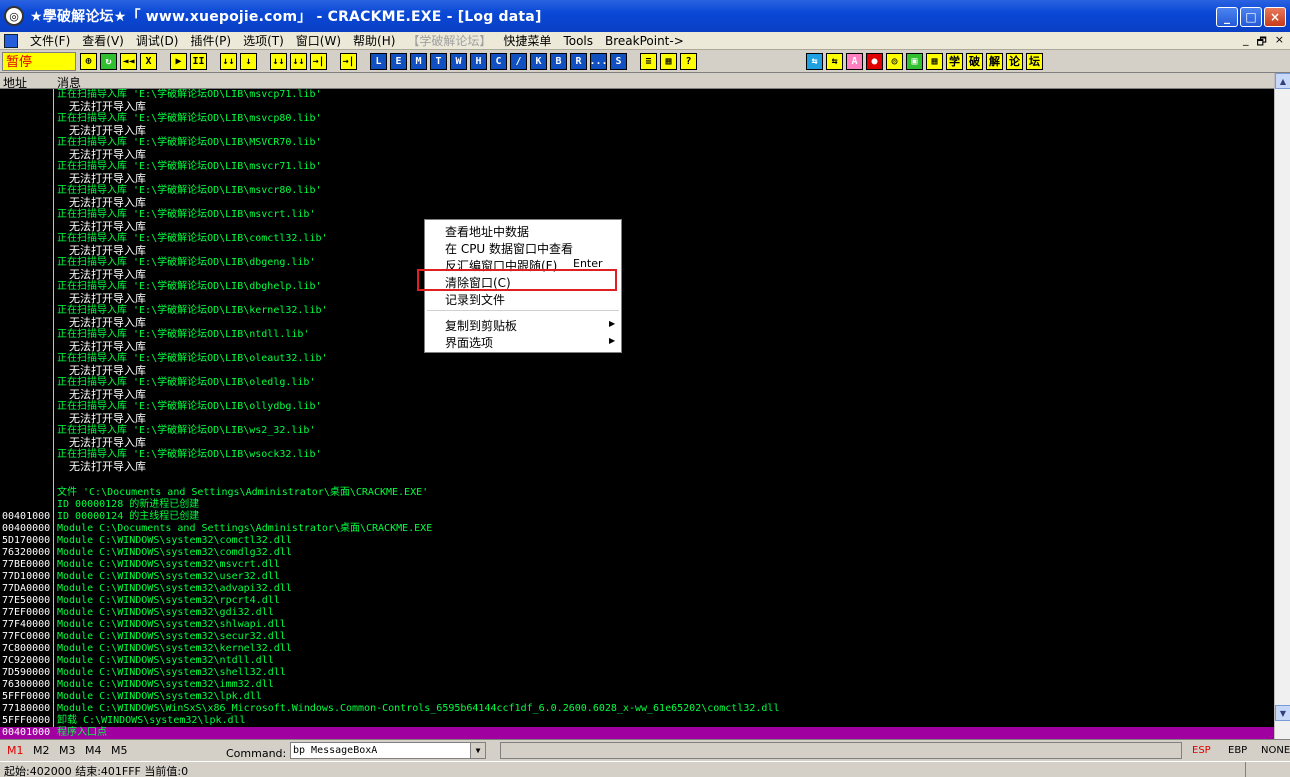 The width and height of the screenshot is (1290, 777). Describe the element at coordinates (418, 61) in the screenshot. I see `memory-window-icon: M` at that location.